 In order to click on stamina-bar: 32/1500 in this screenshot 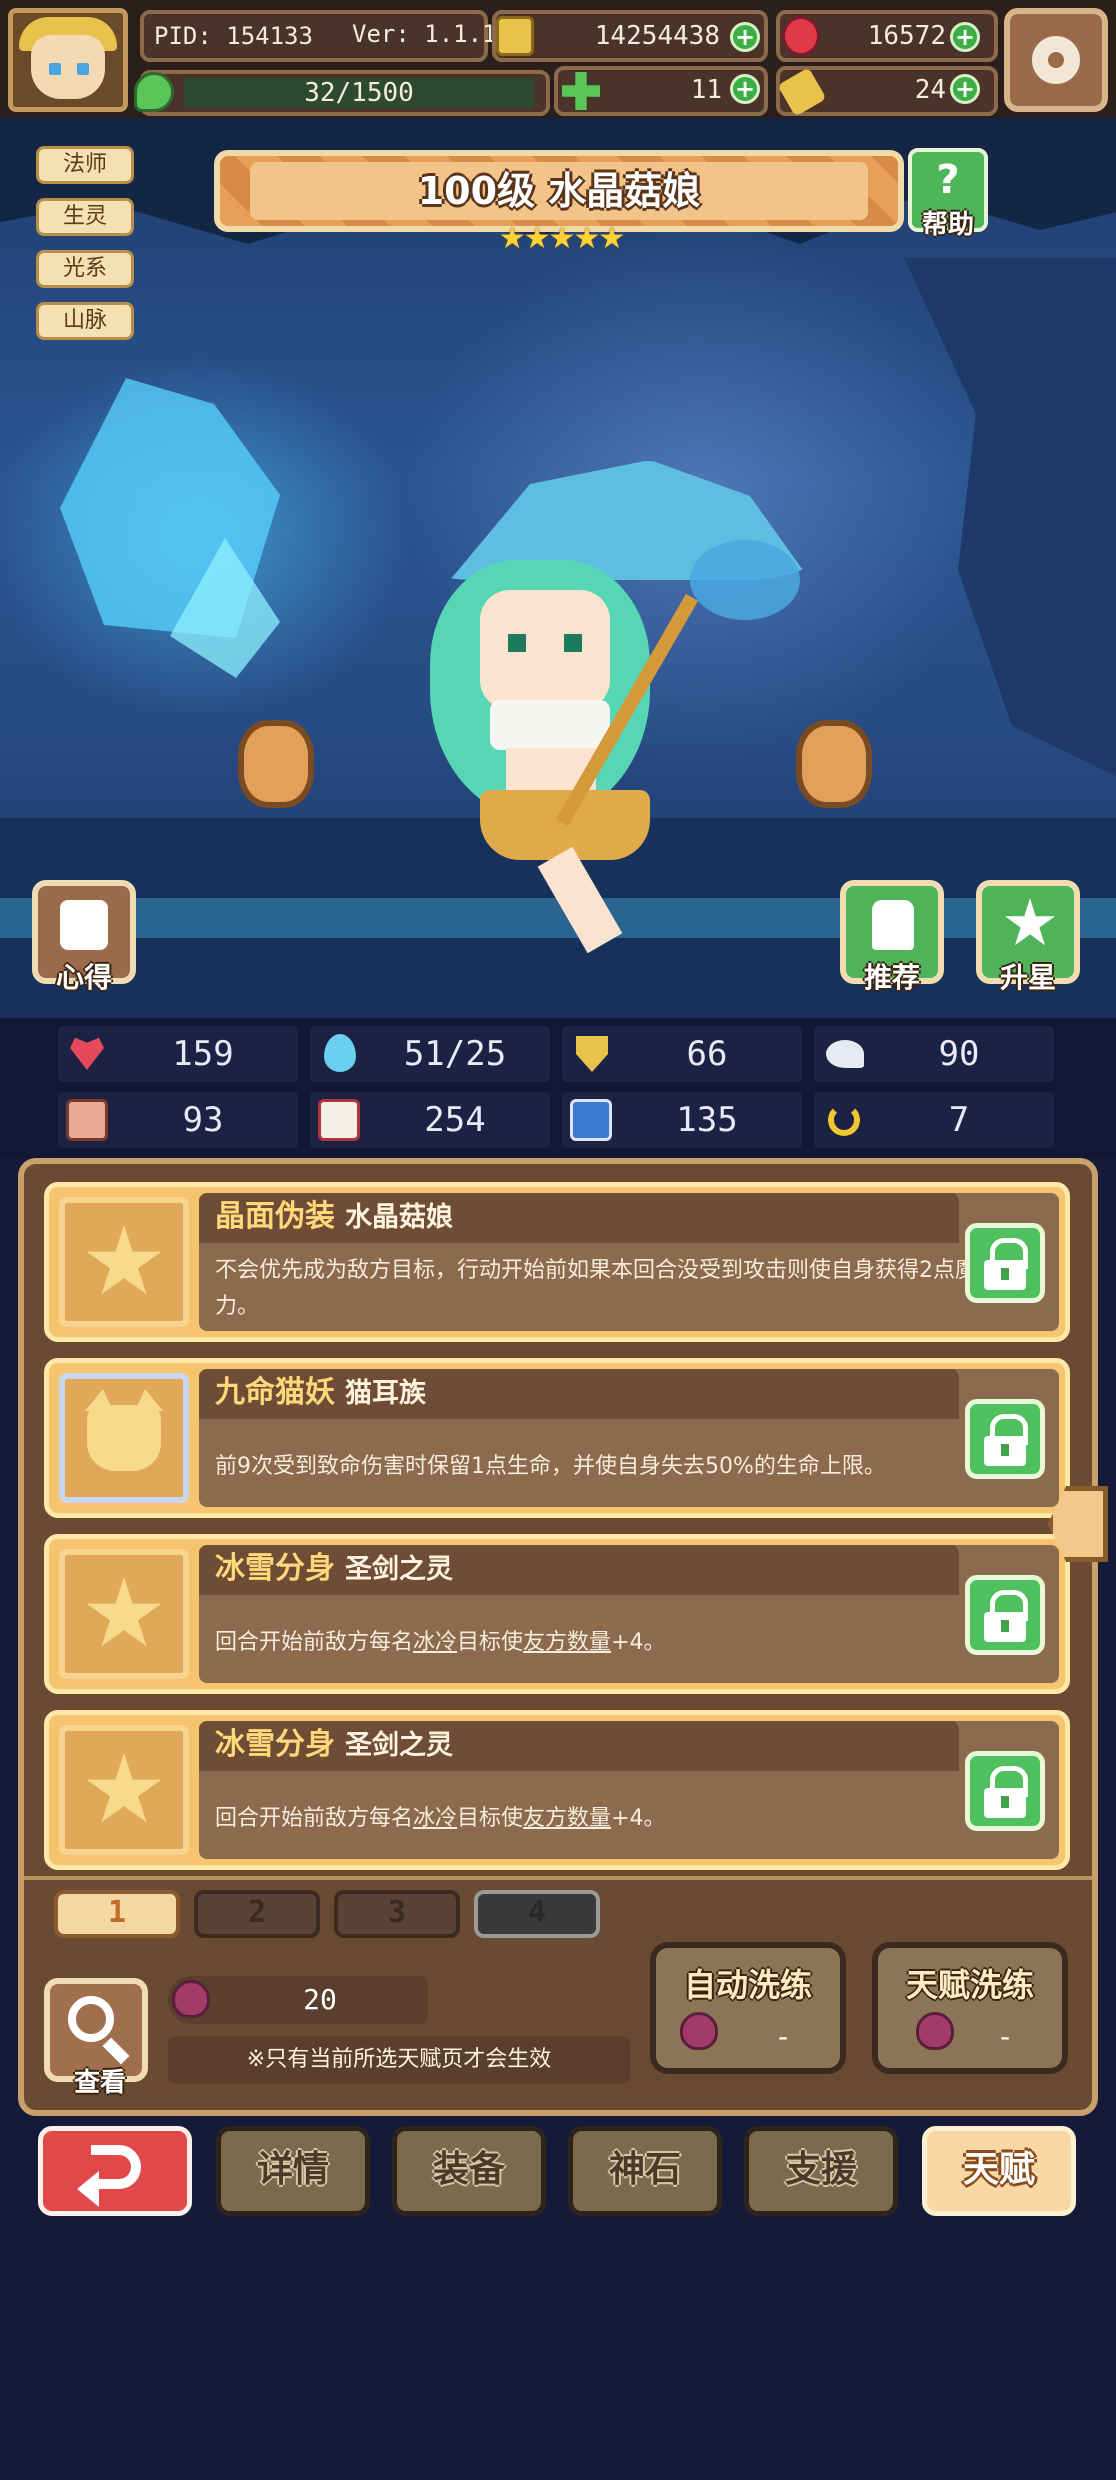, I will do `click(345, 93)`.